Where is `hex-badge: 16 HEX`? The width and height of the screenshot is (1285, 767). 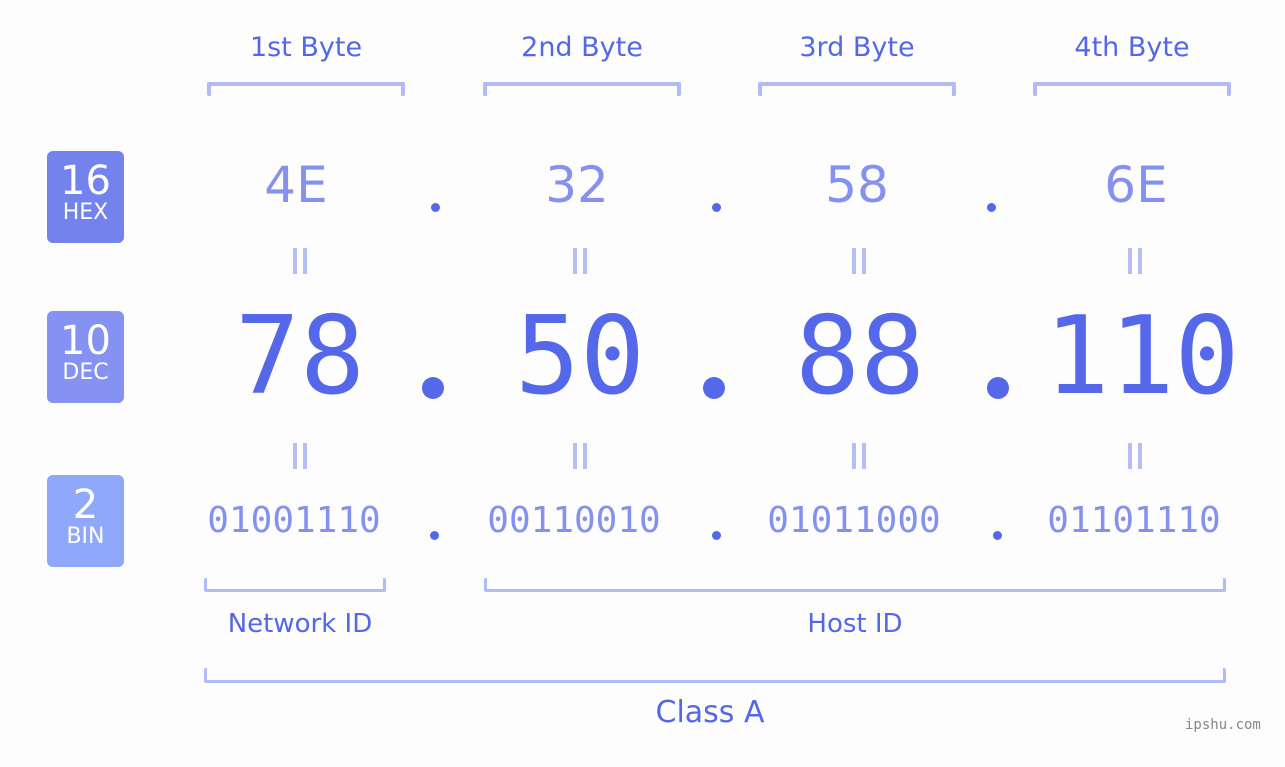
hex-badge: 16 HEX is located at coordinates (85, 197).